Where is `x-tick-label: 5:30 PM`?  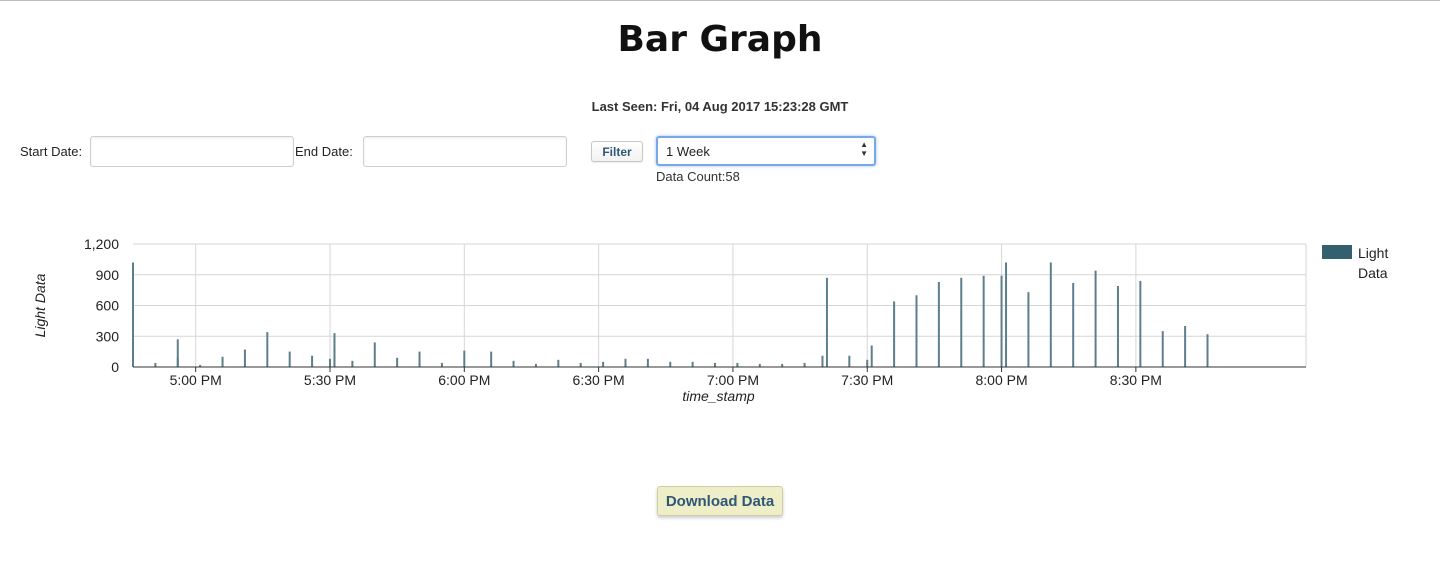 x-tick-label: 5:30 PM is located at coordinates (330, 380).